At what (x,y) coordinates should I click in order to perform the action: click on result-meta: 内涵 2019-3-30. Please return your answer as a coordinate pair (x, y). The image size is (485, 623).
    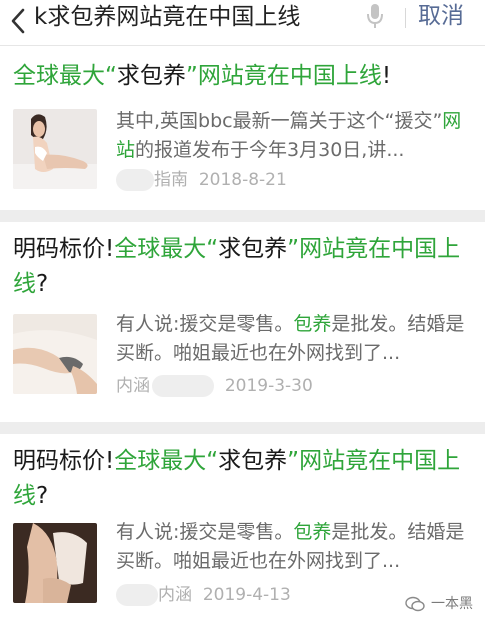
    Looking at the image, I should click on (214, 386).